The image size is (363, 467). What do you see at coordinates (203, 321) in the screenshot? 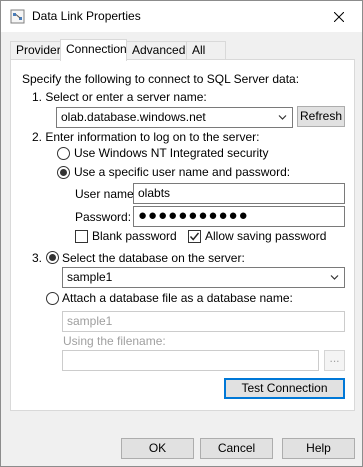
I see `attach-name-input: sample1` at bounding box center [203, 321].